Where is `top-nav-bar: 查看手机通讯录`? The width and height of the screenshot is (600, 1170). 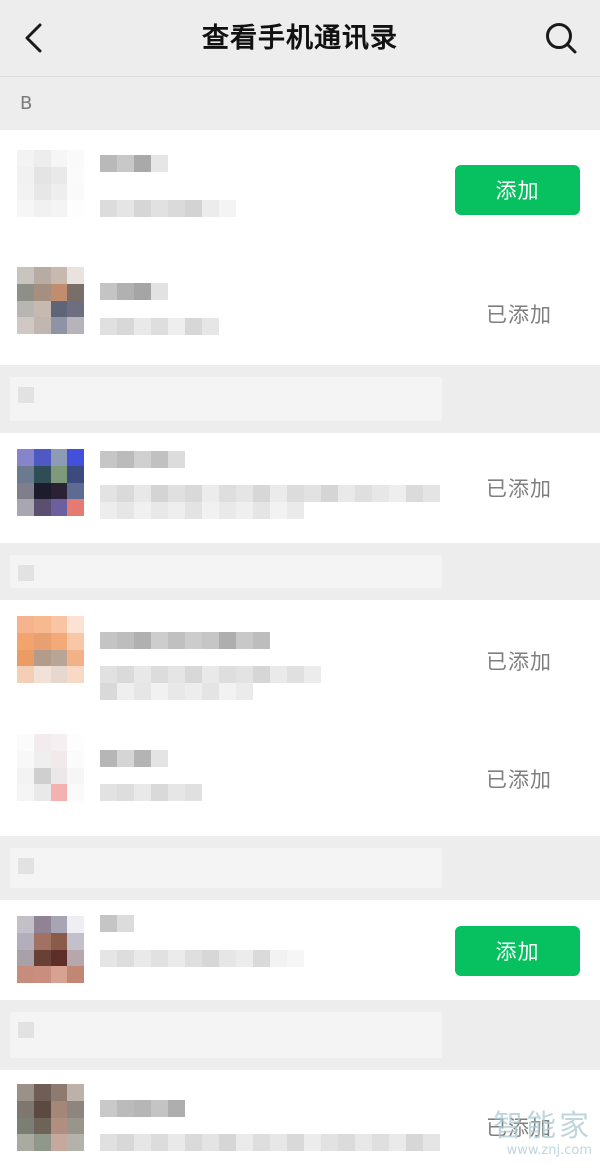 top-nav-bar: 查看手机通讯录 is located at coordinates (300, 38).